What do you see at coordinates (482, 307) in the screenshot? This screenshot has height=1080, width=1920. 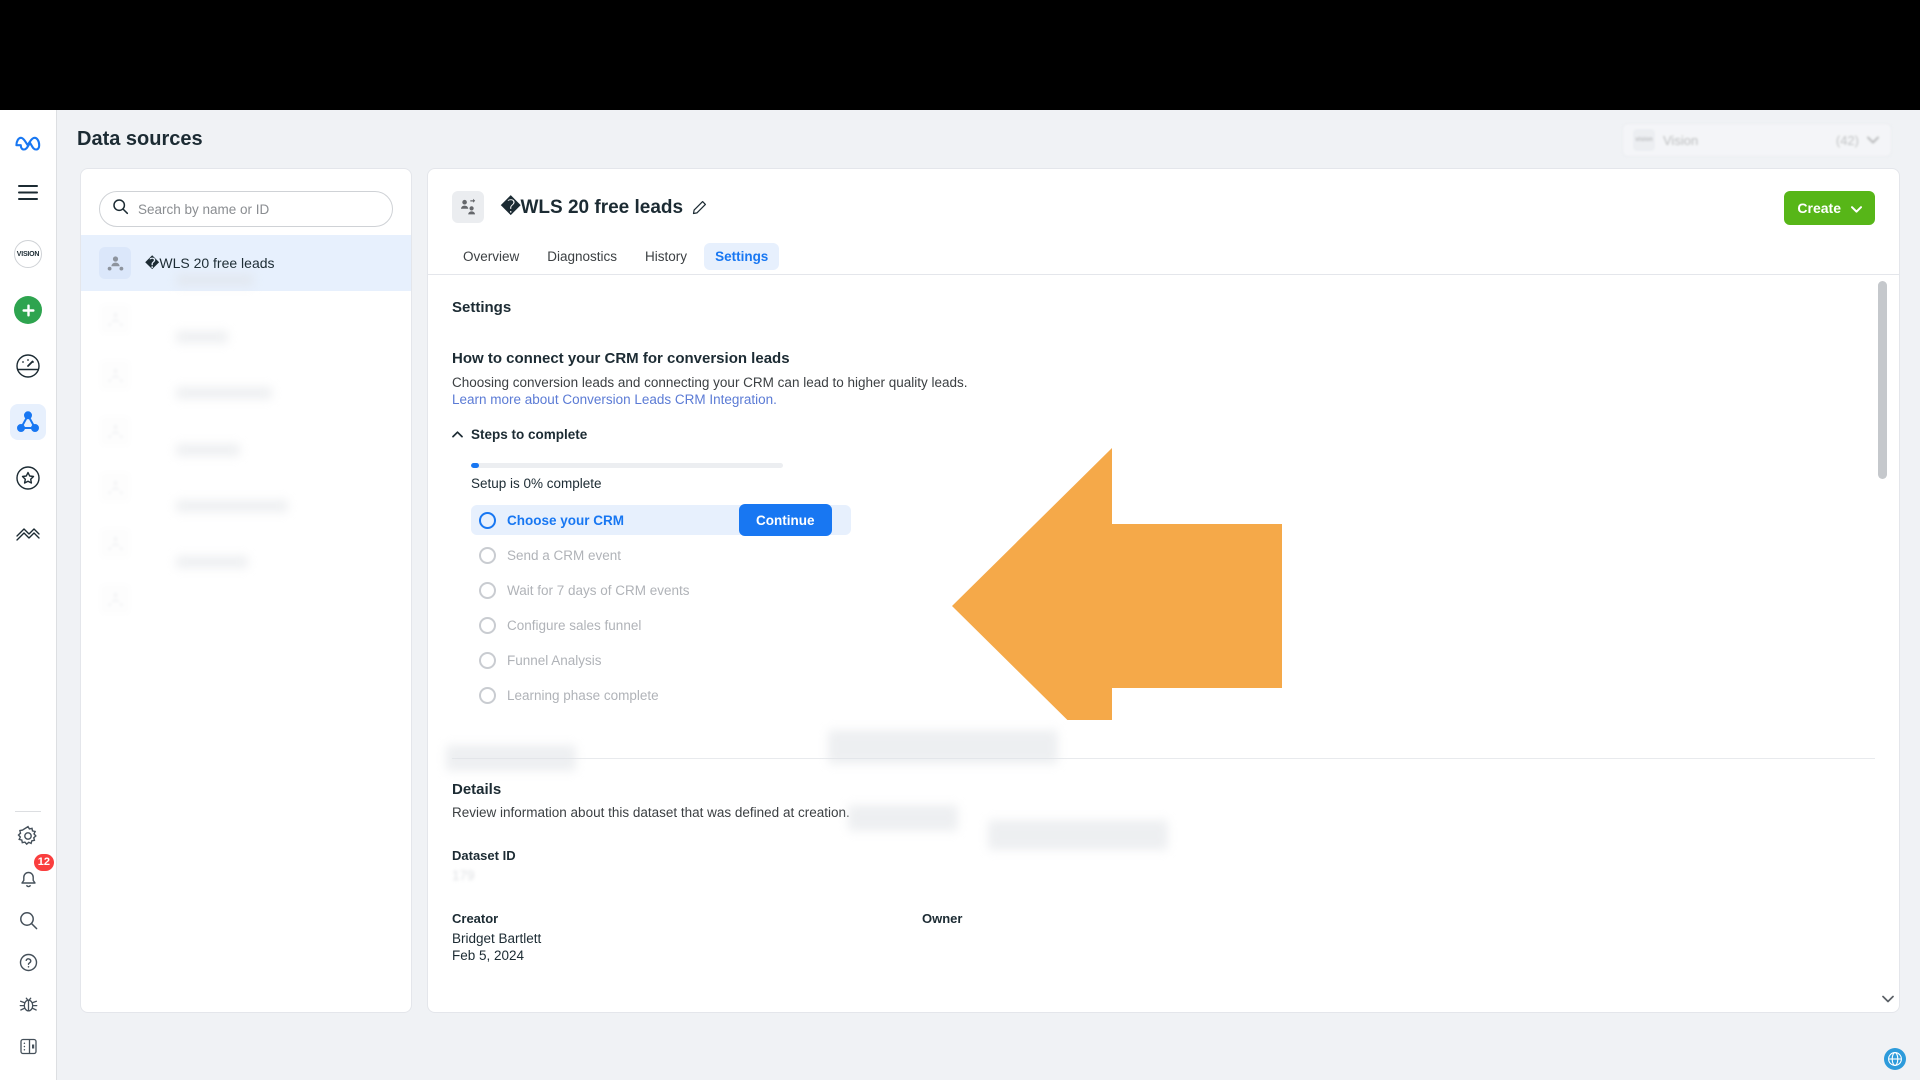 I see `settings-heading: Settings` at bounding box center [482, 307].